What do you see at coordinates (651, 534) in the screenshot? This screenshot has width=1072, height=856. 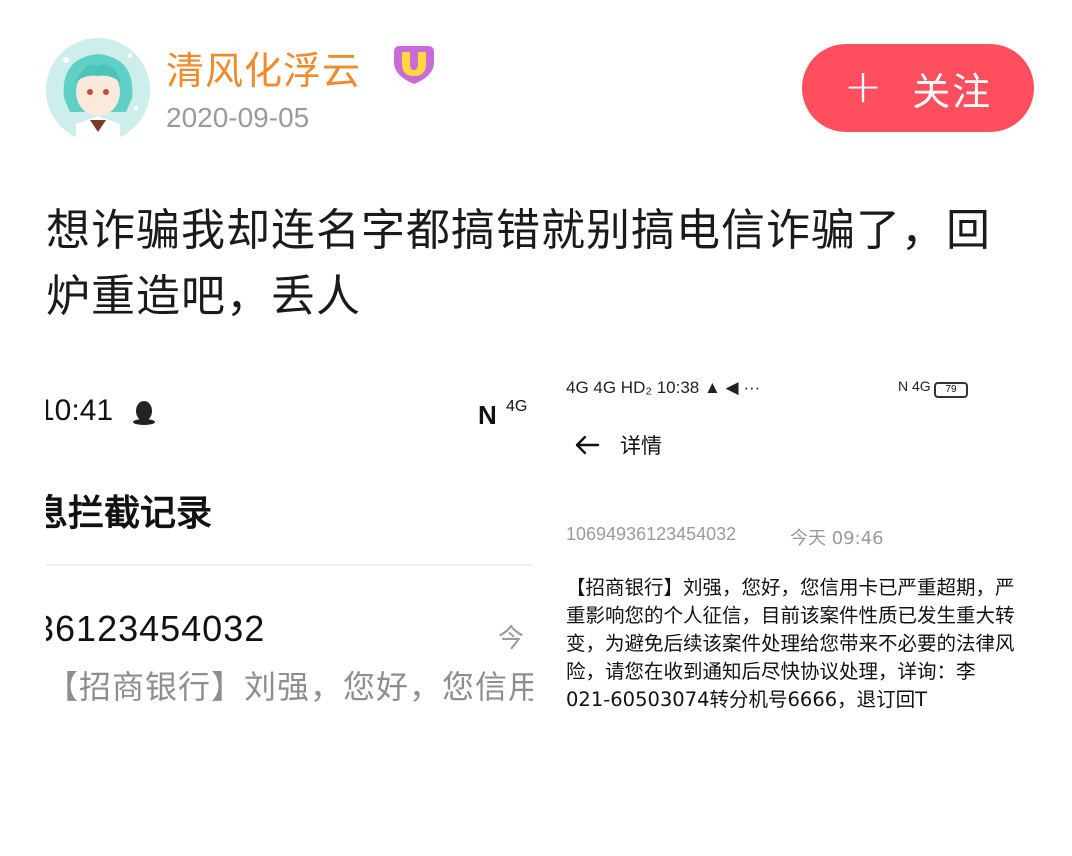 I see `sender-number: 10694936123454032` at bounding box center [651, 534].